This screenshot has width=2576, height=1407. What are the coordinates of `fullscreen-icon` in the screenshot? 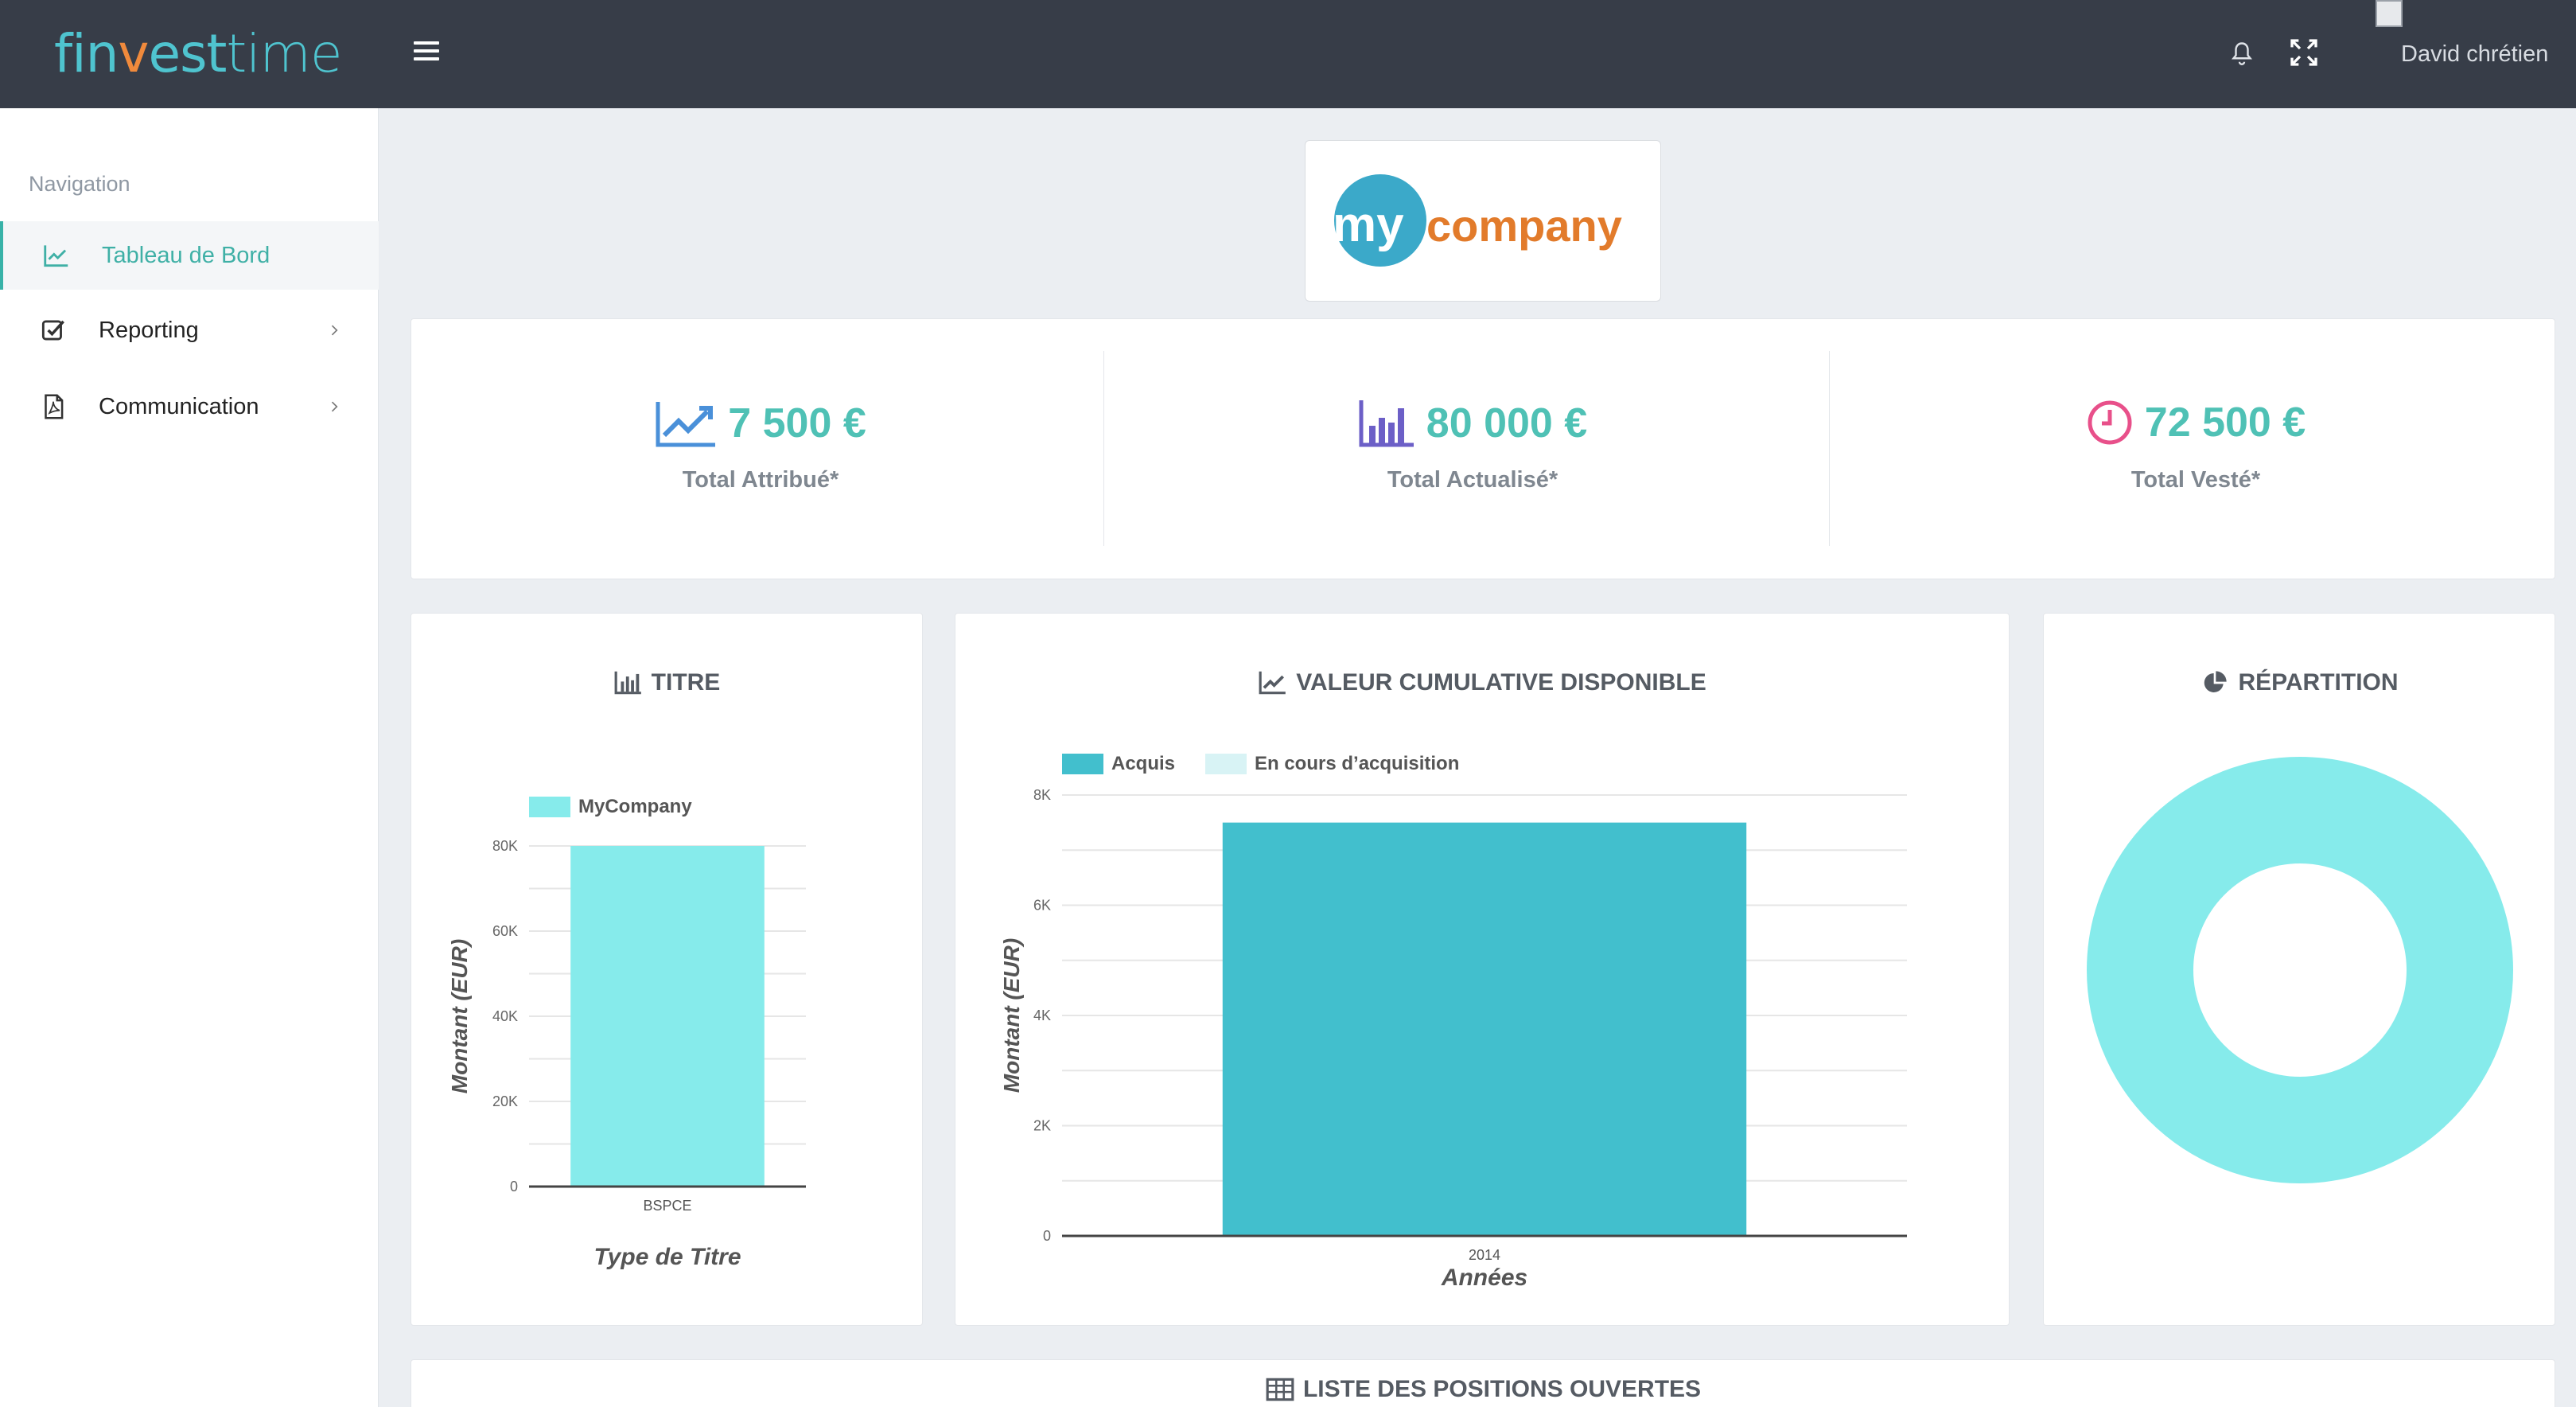 It's located at (2304, 52).